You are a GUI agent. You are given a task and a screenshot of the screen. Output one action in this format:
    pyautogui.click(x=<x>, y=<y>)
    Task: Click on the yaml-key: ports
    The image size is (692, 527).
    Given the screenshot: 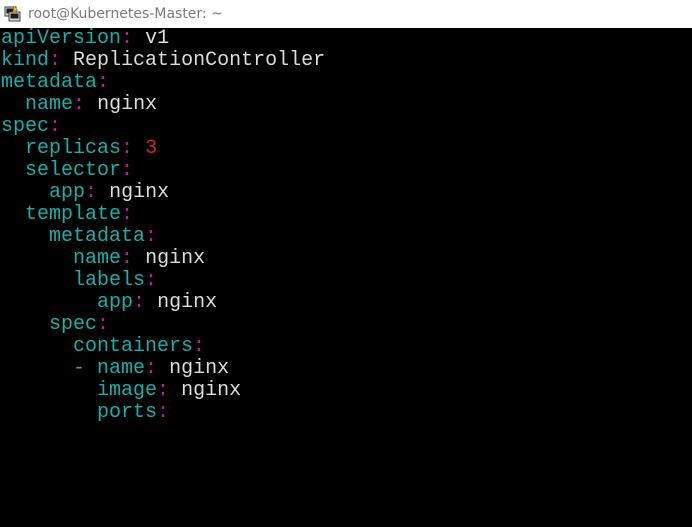 What is the action you would take?
    pyautogui.click(x=127, y=412)
    